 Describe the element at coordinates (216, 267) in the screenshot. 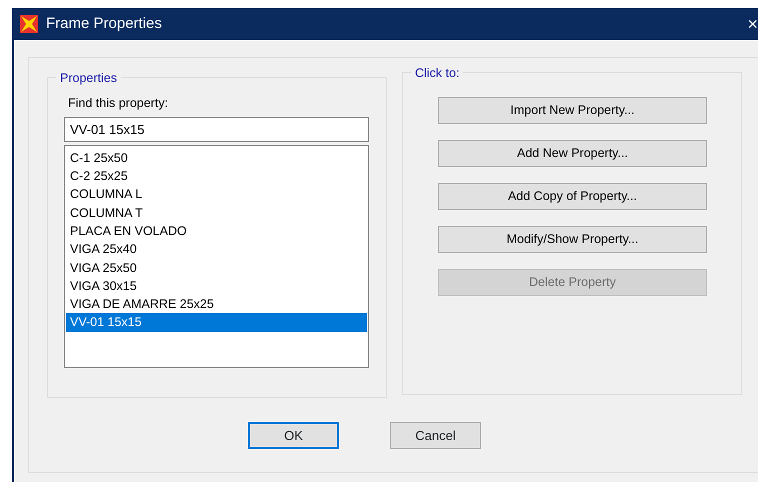

I see `list-item: VIGA 25x50` at that location.